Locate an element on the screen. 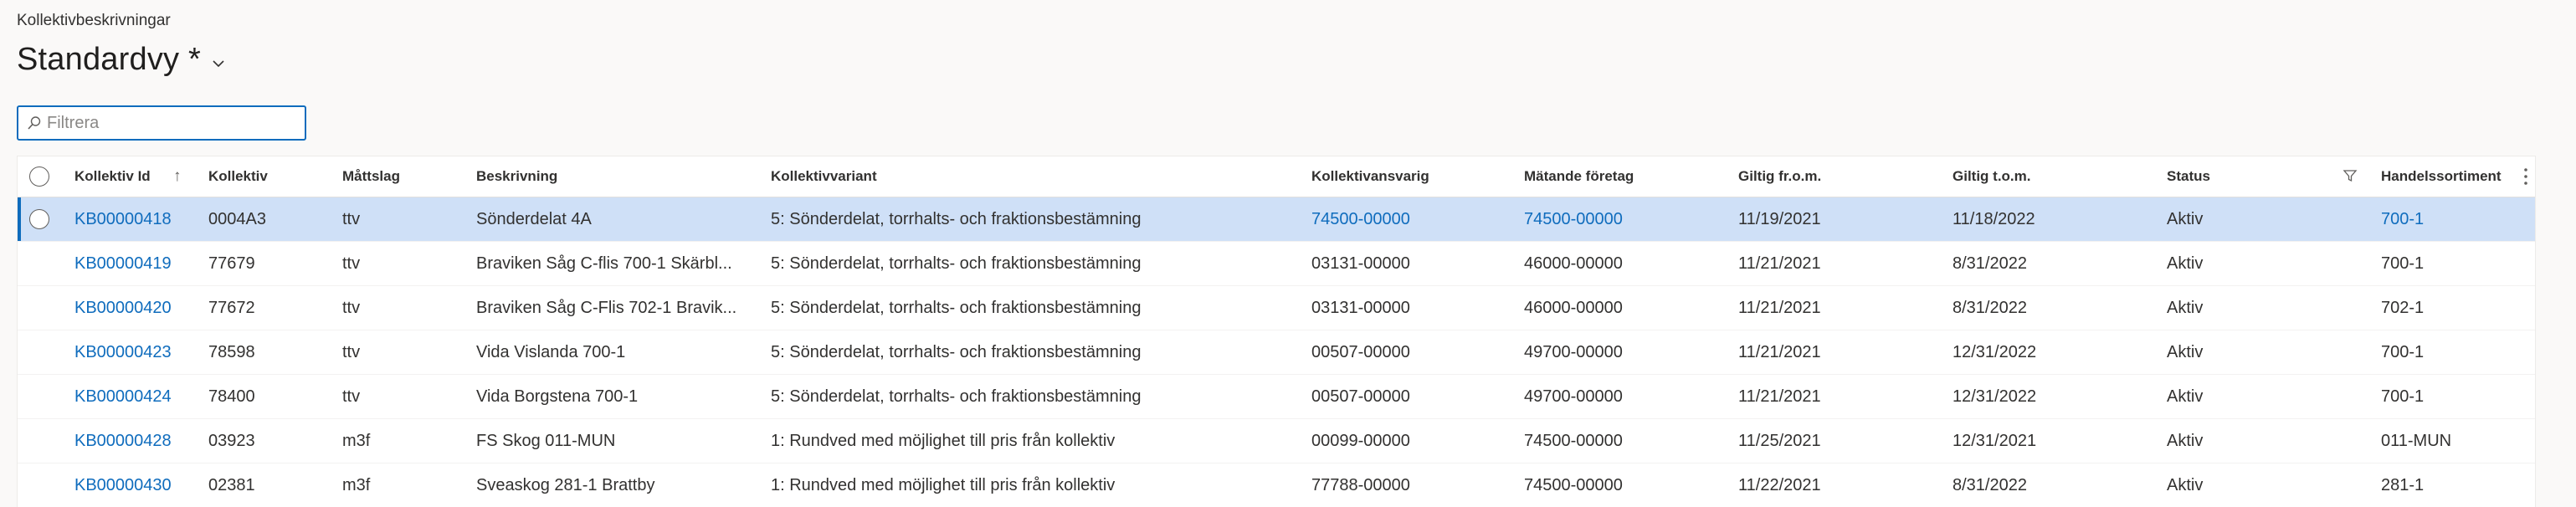 Image resolution: width=2576 pixels, height=507 pixels. page-title: Standardvy * is located at coordinates (109, 60).